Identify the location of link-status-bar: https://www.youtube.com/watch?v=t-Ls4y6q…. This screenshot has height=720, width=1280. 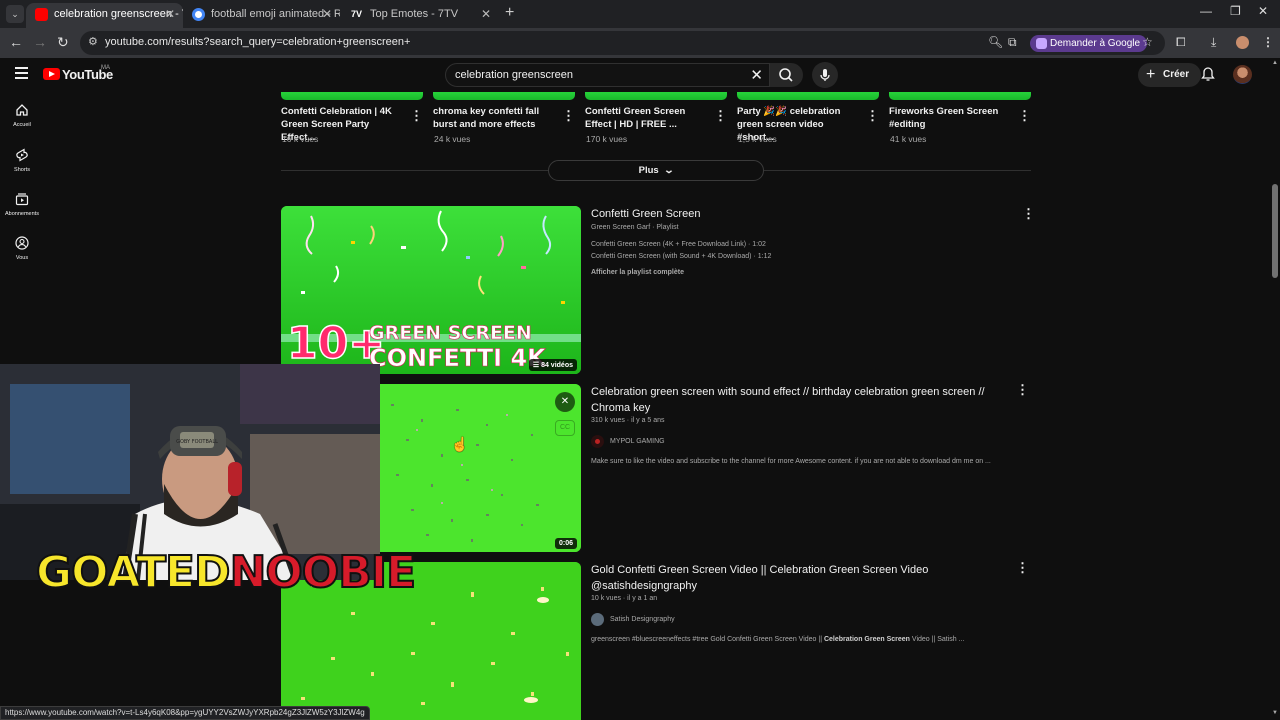
(185, 713).